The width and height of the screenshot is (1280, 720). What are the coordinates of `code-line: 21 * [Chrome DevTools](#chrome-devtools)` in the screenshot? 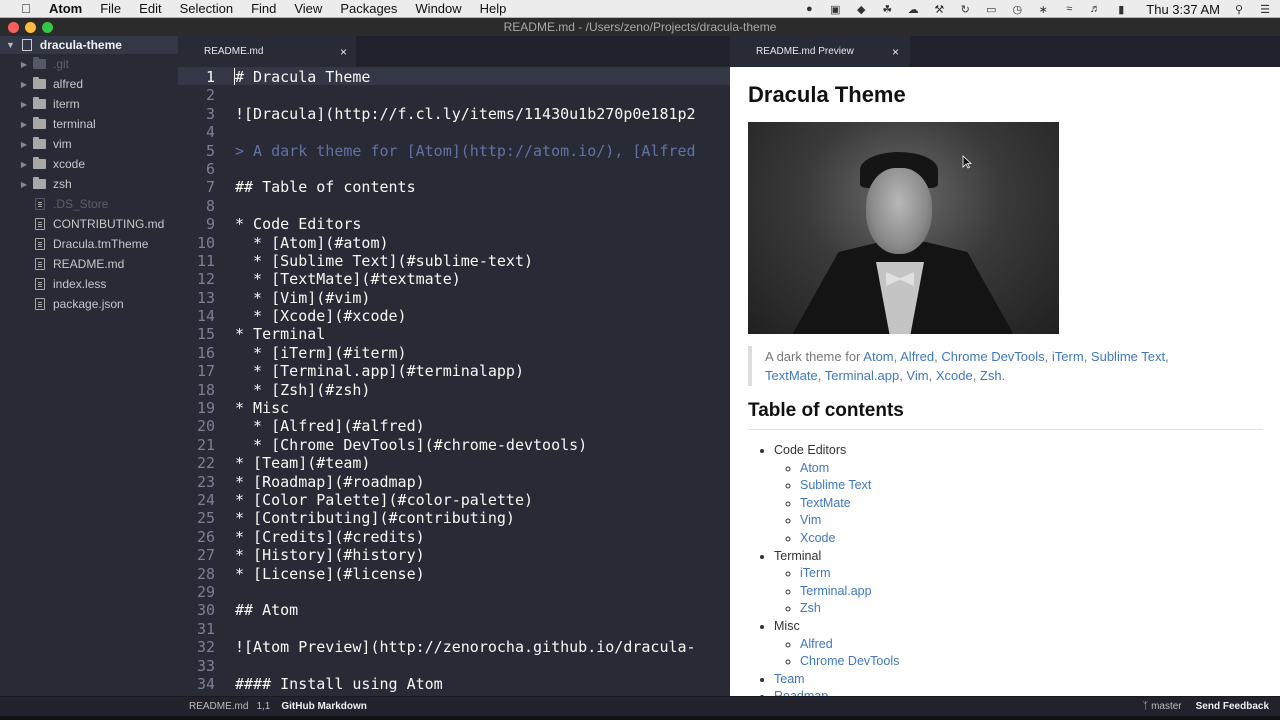 It's located at (454, 444).